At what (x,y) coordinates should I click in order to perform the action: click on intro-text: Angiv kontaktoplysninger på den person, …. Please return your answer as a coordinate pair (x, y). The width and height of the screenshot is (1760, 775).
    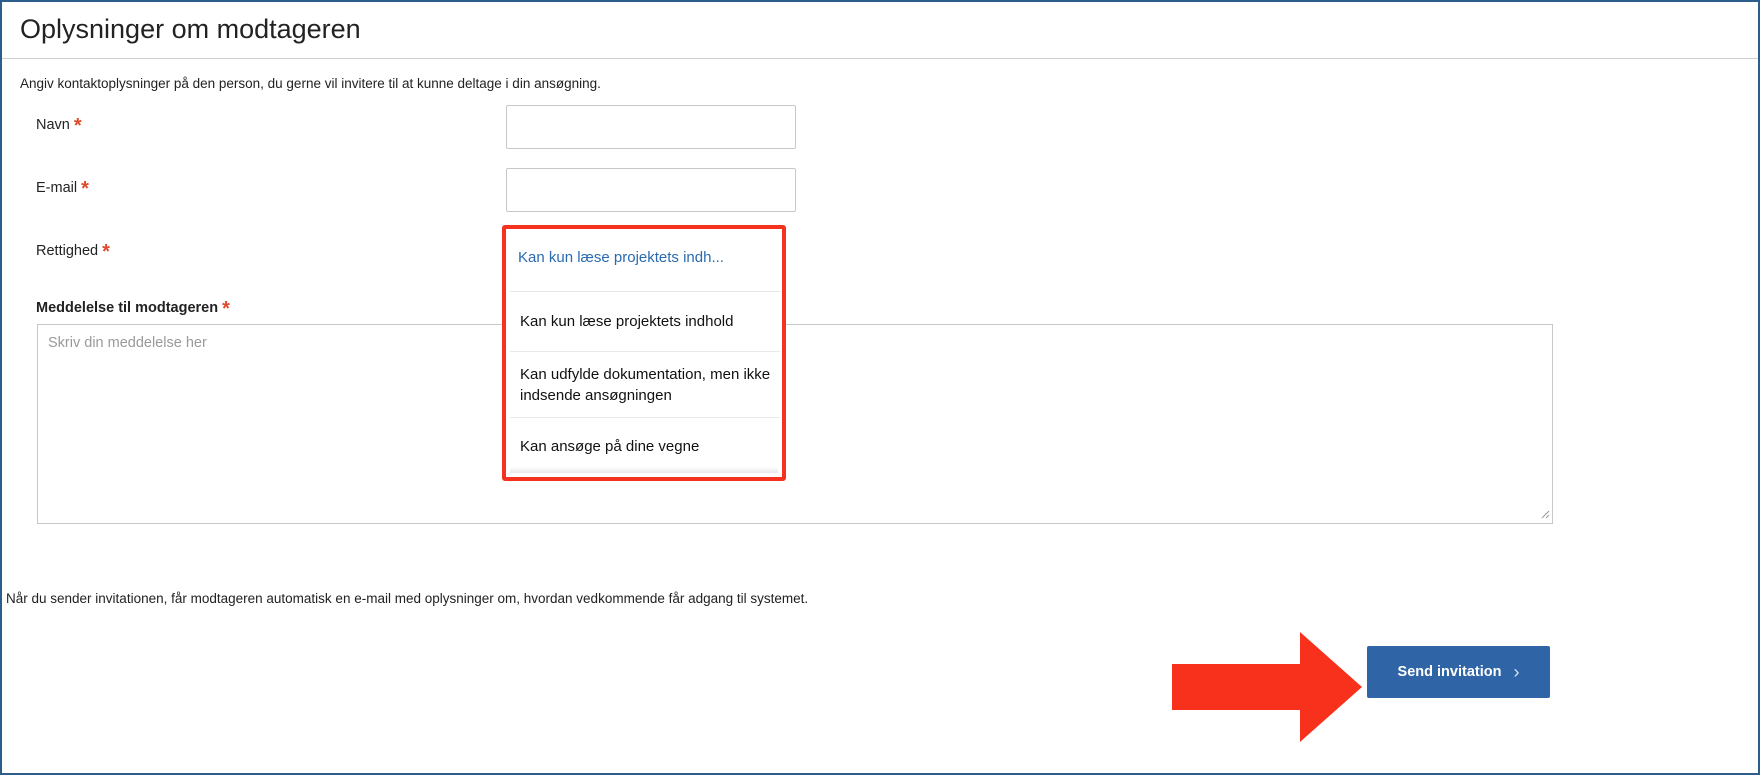
    Looking at the image, I should click on (310, 83).